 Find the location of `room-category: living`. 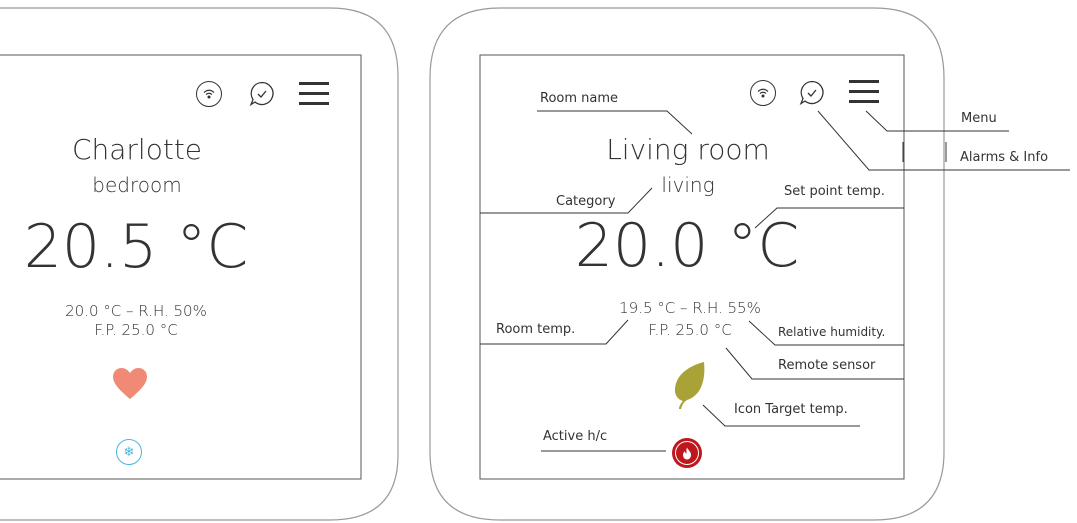

room-category: living is located at coordinates (688, 185).